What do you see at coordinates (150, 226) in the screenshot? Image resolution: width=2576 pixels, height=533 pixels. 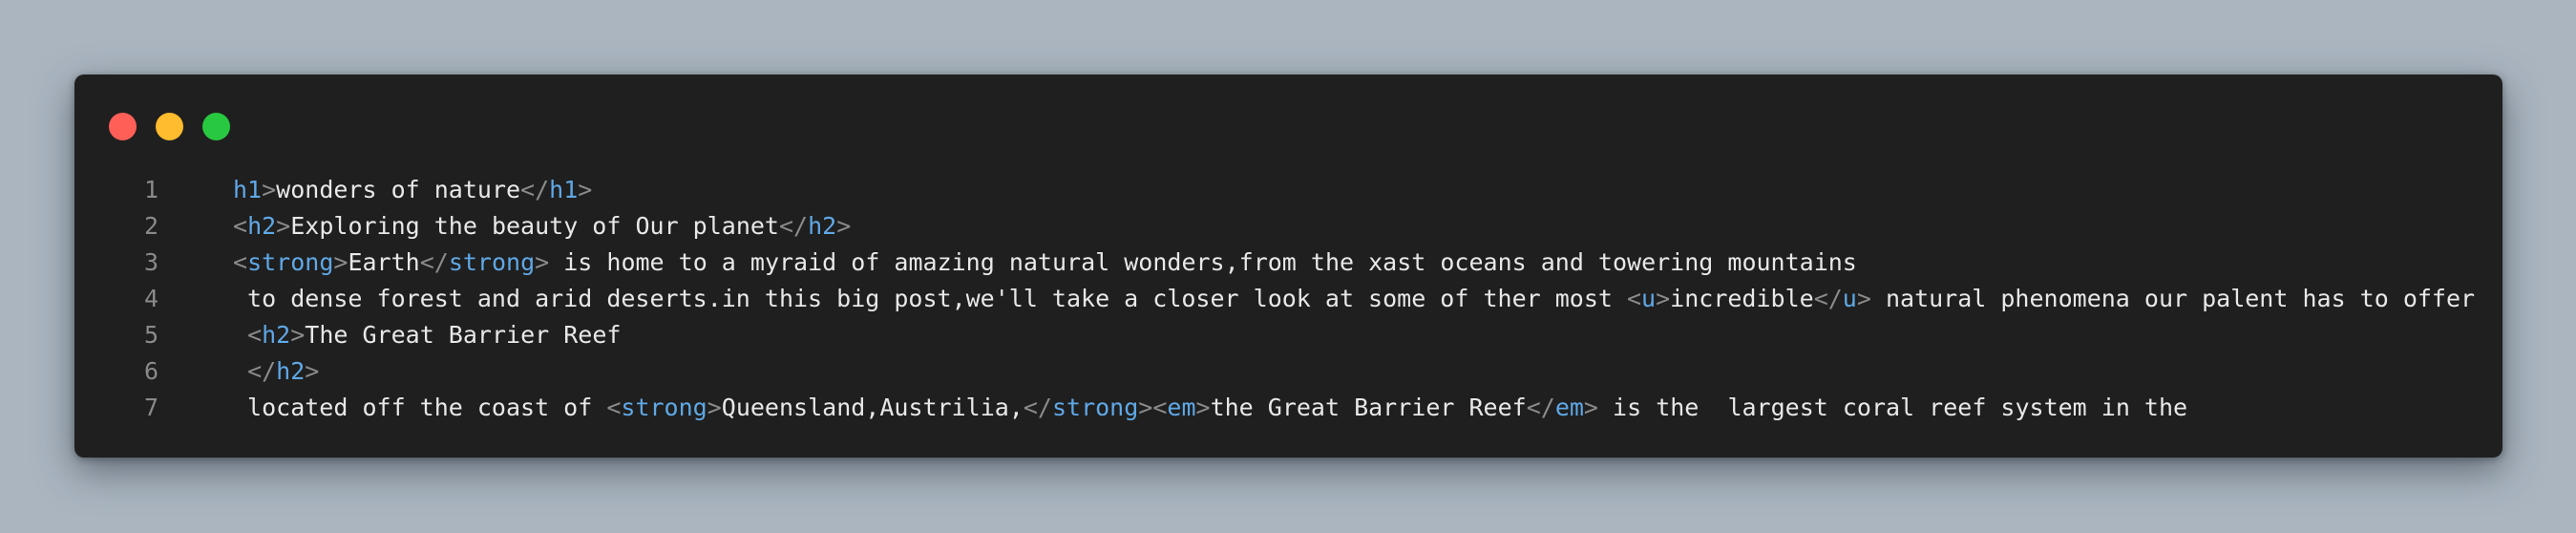 I see `line-number: 2` at bounding box center [150, 226].